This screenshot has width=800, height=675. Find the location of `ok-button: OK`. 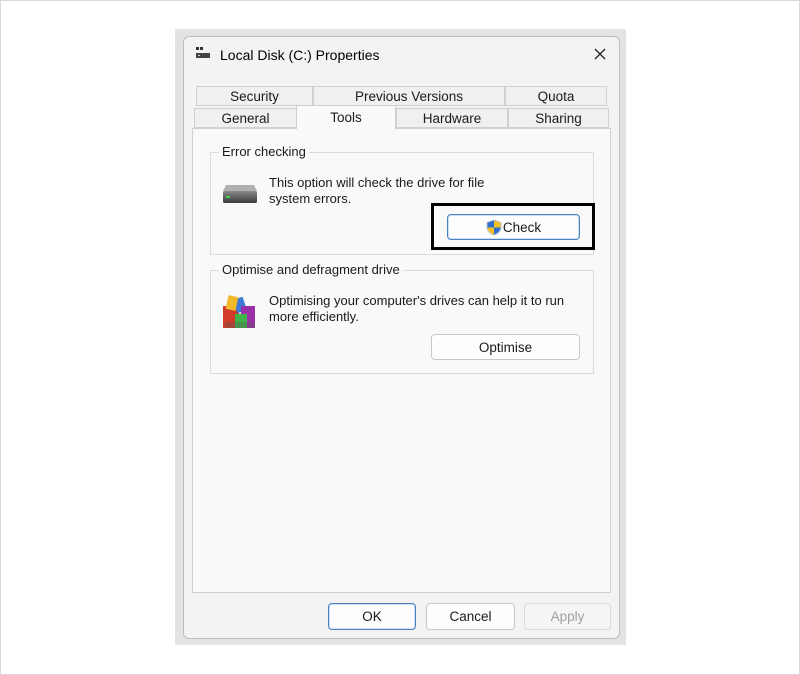

ok-button: OK is located at coordinates (372, 616).